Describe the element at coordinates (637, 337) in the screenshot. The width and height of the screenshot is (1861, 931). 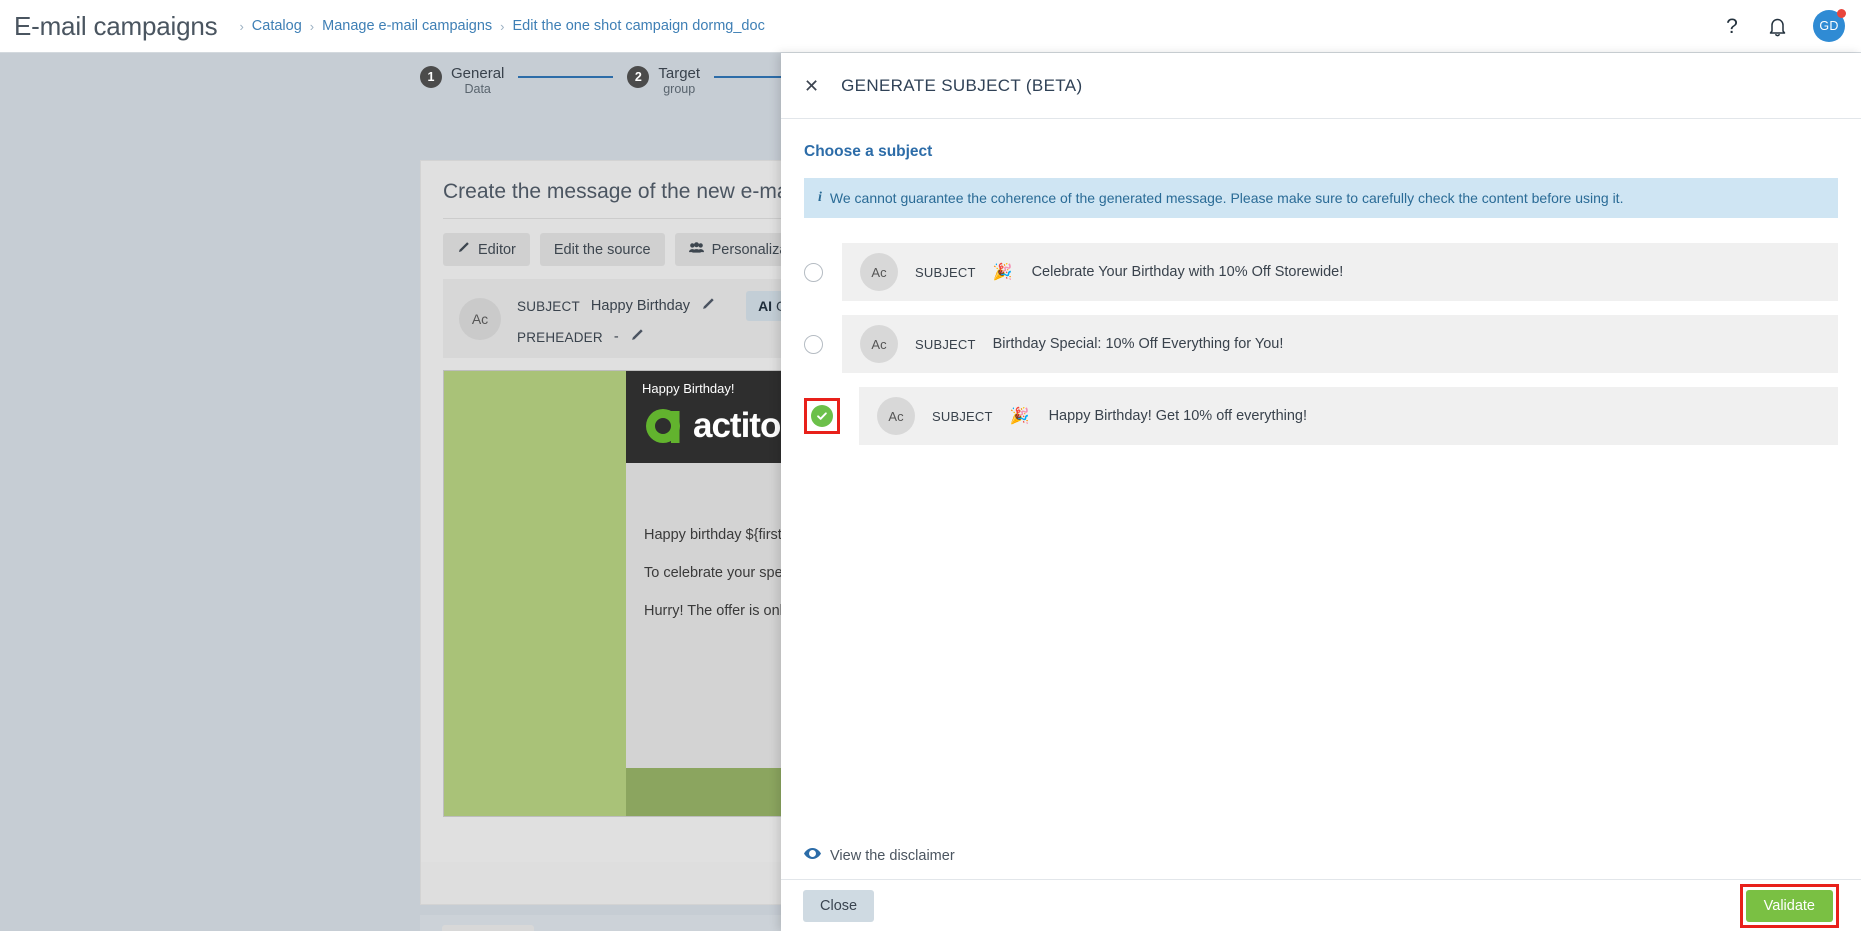
I see `edit-preheader-pencil-icon` at that location.